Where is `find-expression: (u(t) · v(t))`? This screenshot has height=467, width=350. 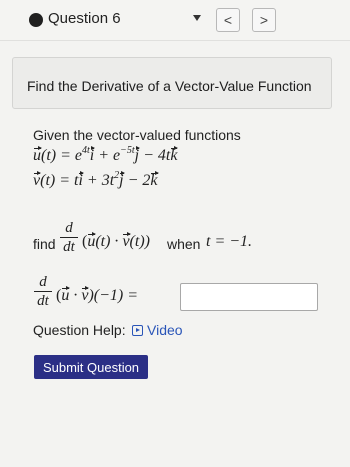
find-expression: (u(t) · v(t)) is located at coordinates (116, 241).